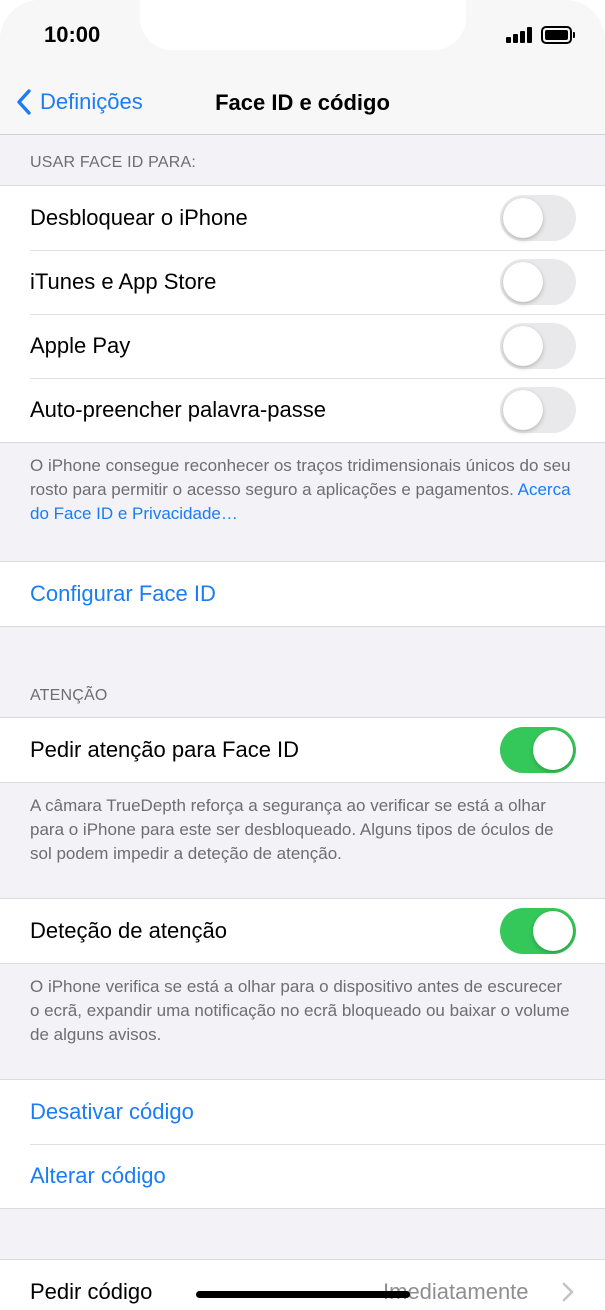  I want to click on toggle-itunes-app-store, so click(538, 282).